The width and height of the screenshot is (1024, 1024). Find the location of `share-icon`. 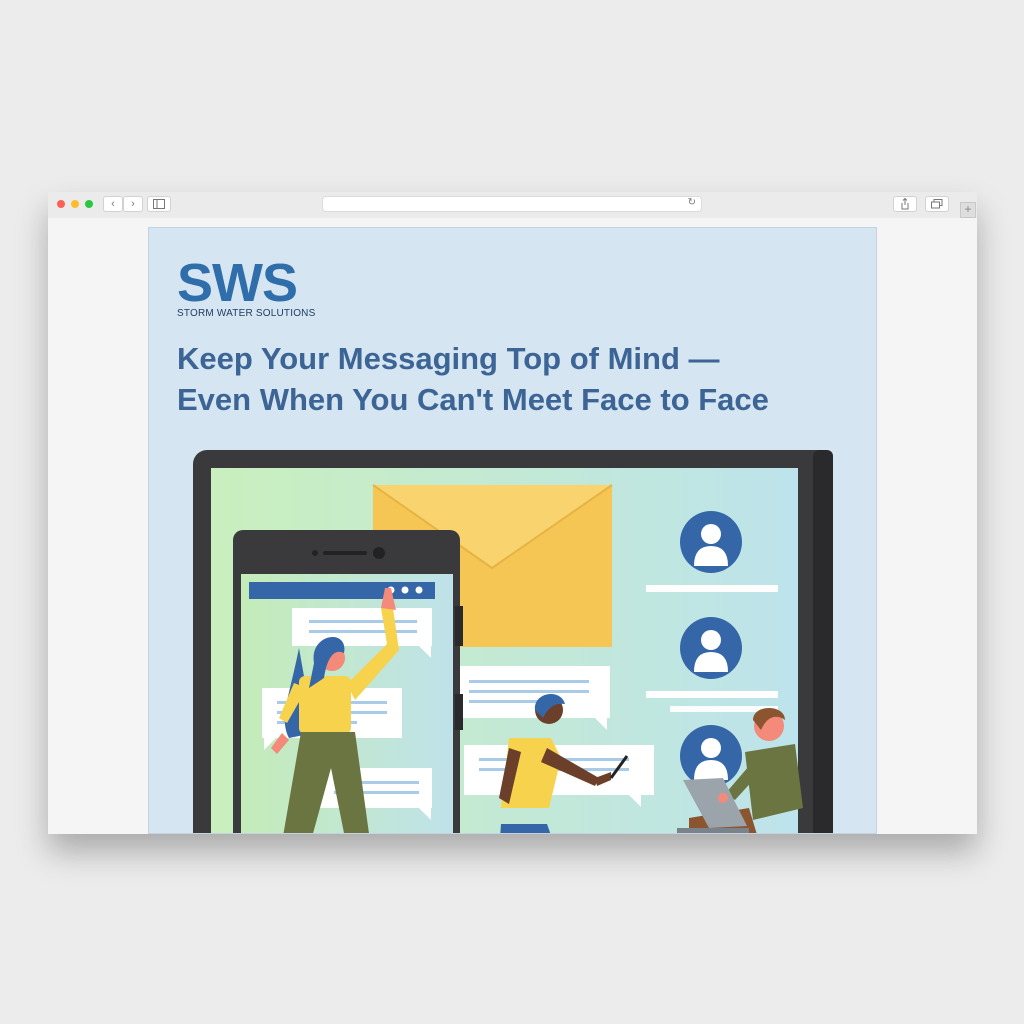

share-icon is located at coordinates (905, 203).